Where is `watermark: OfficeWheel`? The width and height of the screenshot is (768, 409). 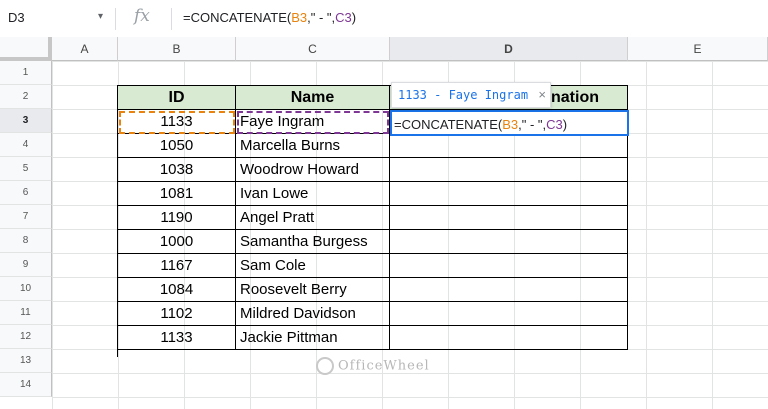
watermark: OfficeWheel is located at coordinates (373, 366).